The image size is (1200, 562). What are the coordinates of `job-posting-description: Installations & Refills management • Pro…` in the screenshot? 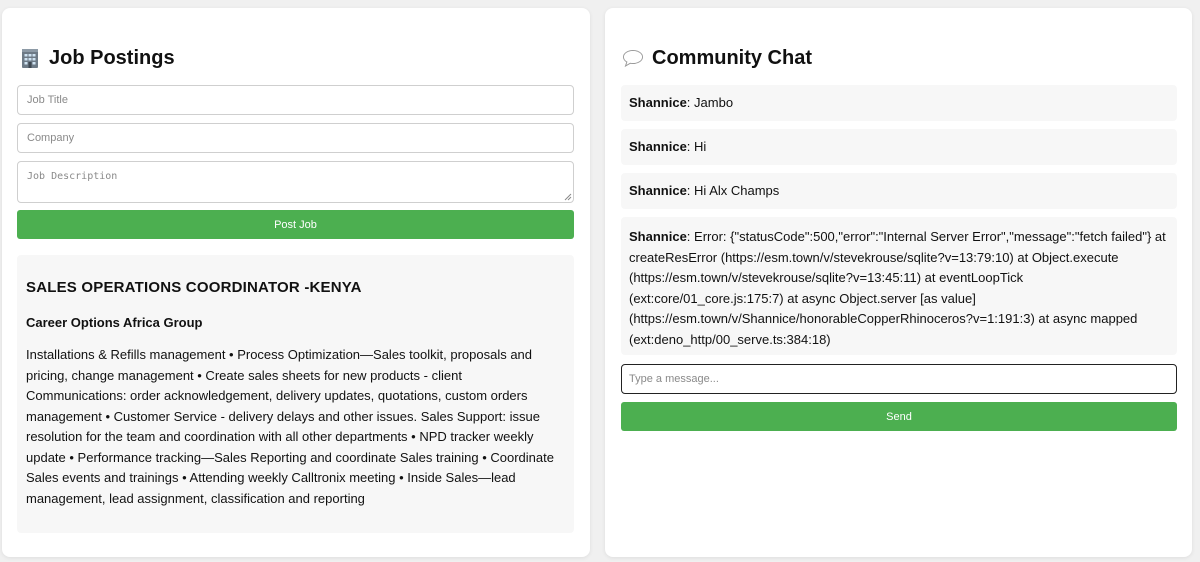 It's located at (290, 426).